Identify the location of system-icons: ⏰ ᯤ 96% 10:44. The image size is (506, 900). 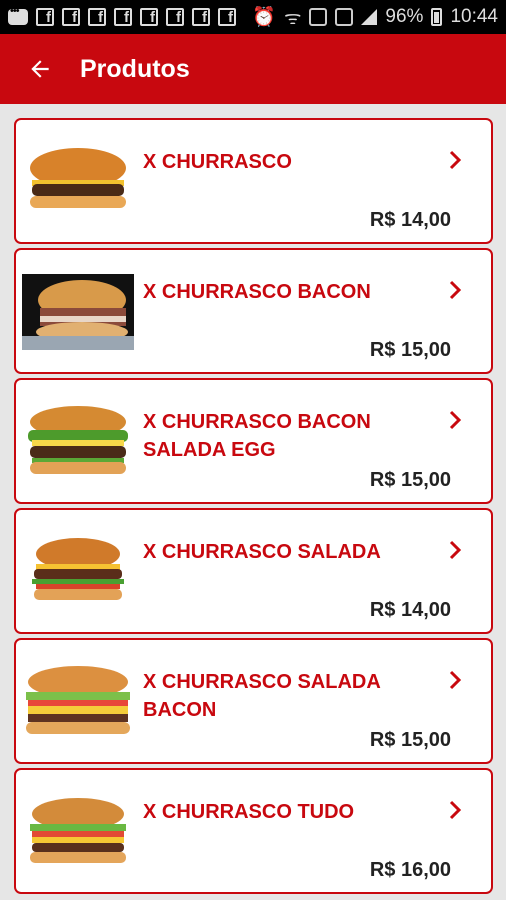
(375, 17).